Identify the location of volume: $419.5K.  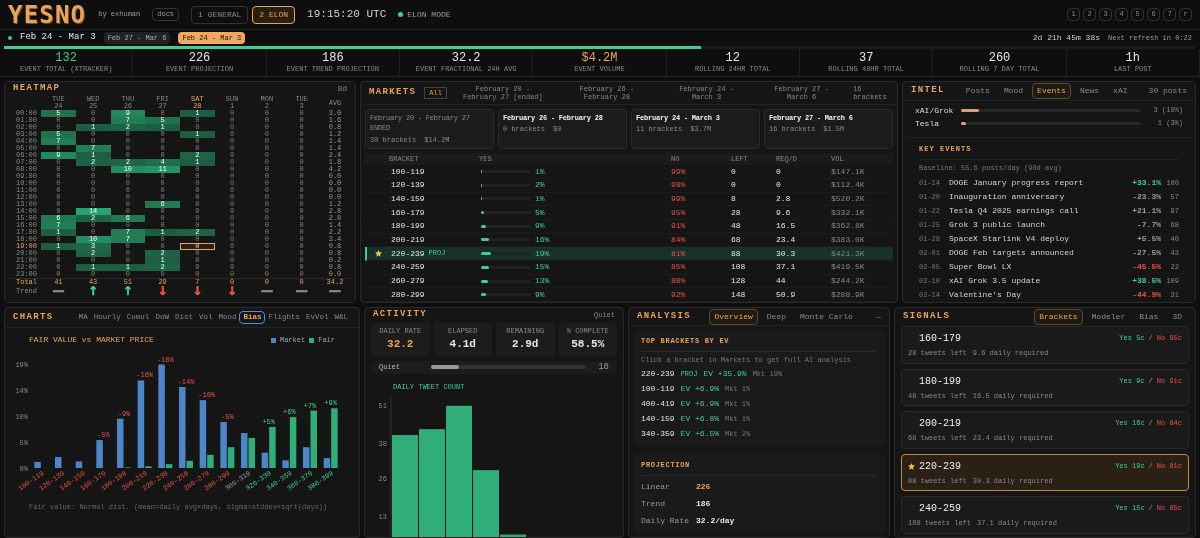
(848, 267).